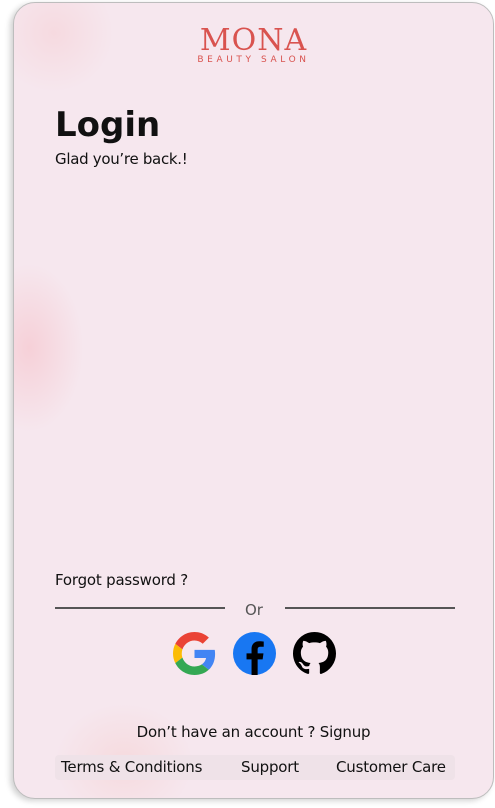 Image resolution: width=495 pixels, height=808 pixels. What do you see at coordinates (370, 608) in the screenshot?
I see `divider-line-right` at bounding box center [370, 608].